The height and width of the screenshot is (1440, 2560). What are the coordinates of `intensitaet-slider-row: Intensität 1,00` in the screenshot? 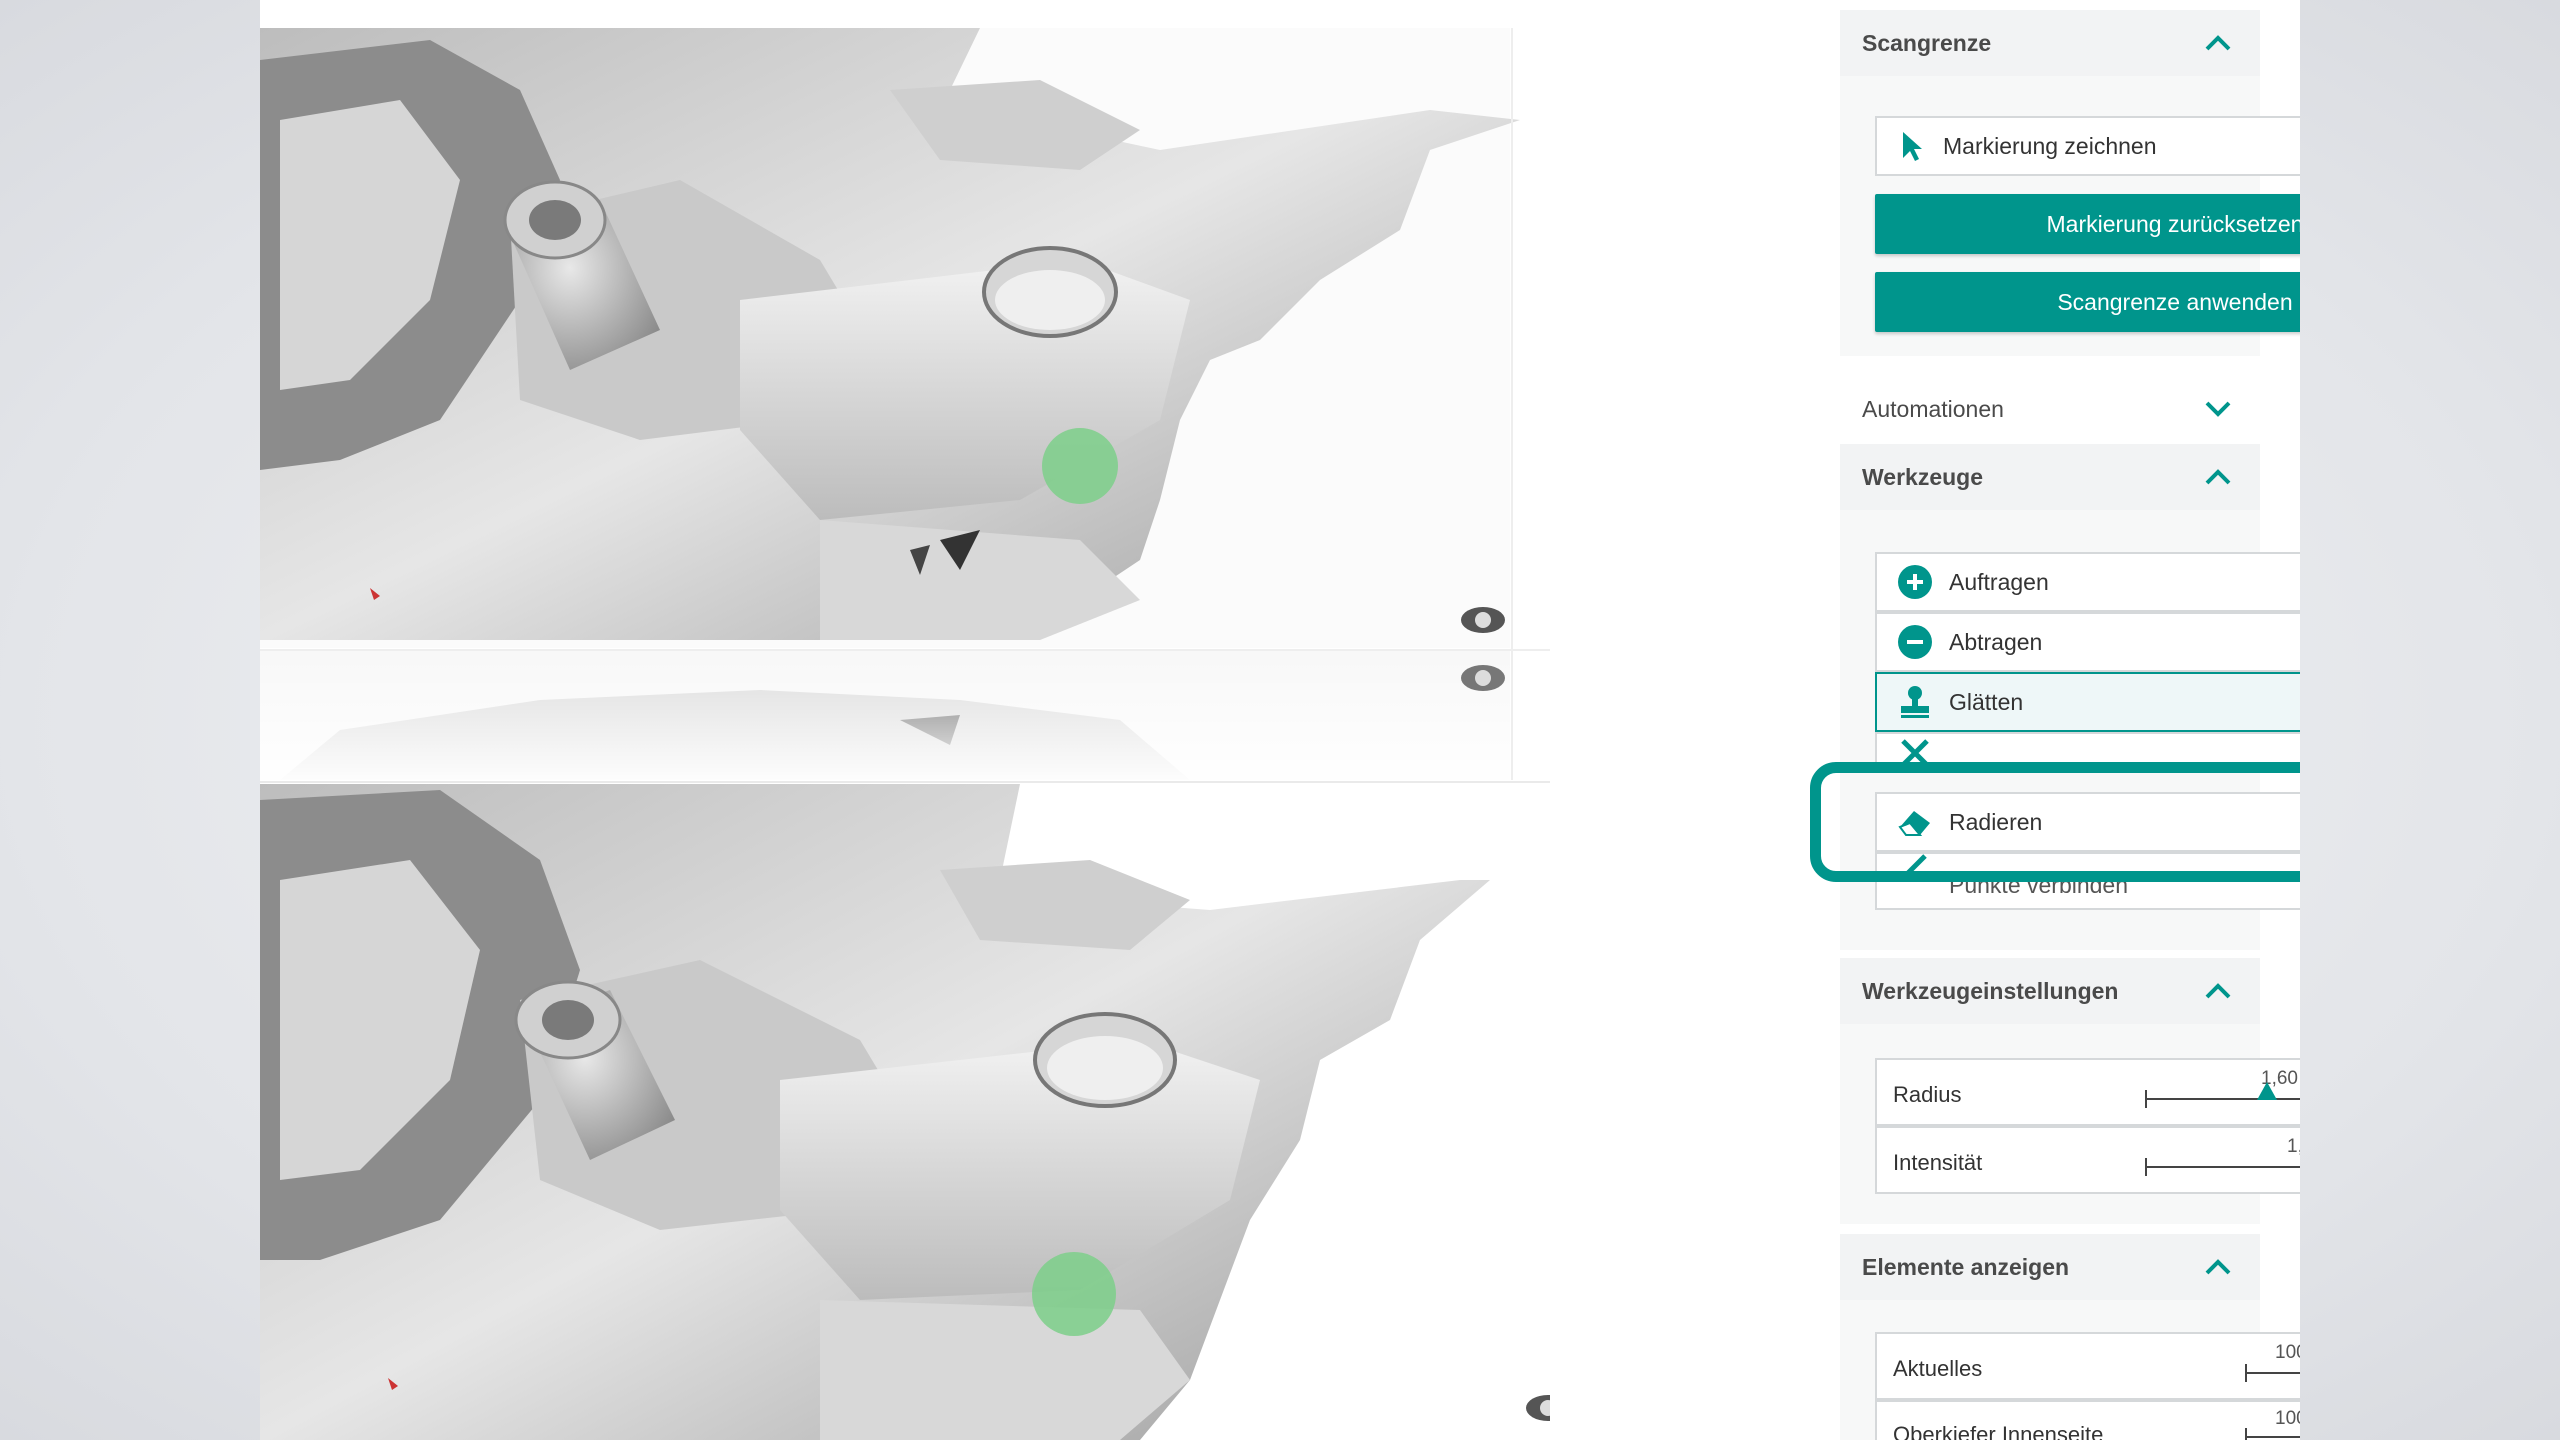 It's located at (2087, 1160).